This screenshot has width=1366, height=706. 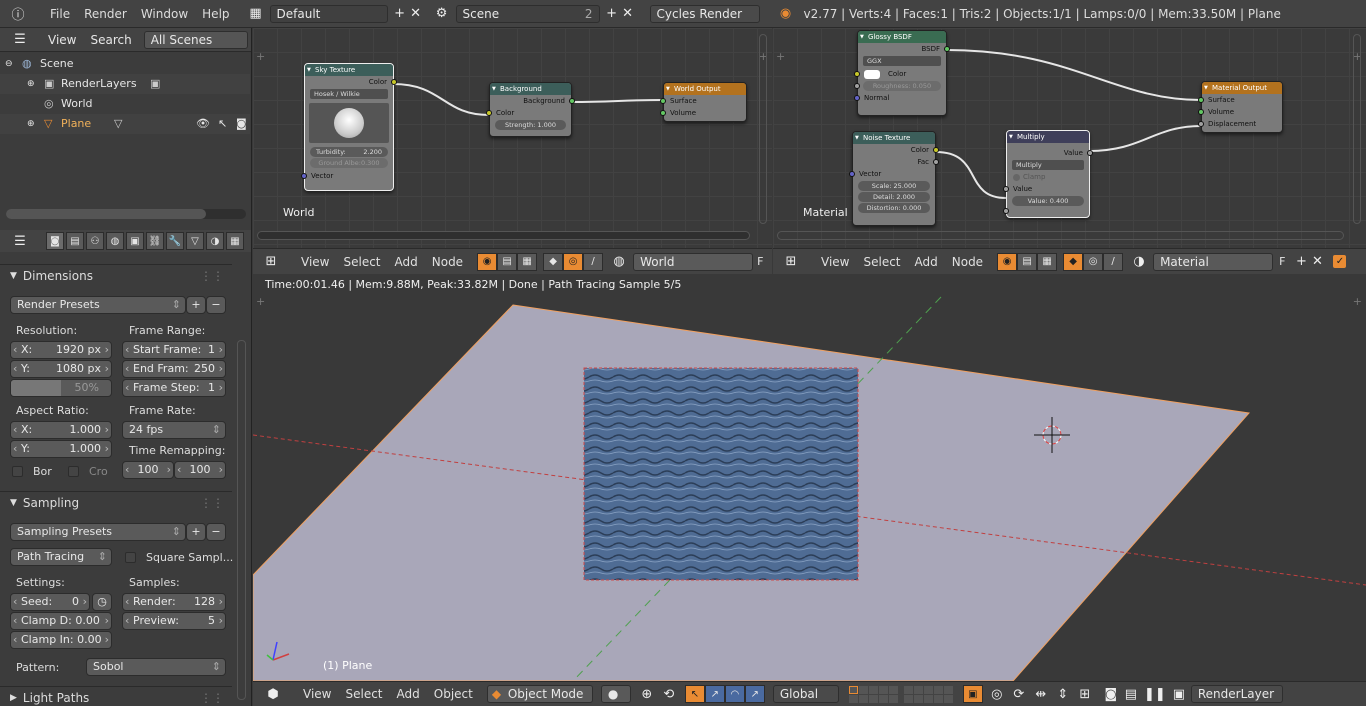 I want to click on constraints-tab-icon: ⛓, so click(x=155, y=241).